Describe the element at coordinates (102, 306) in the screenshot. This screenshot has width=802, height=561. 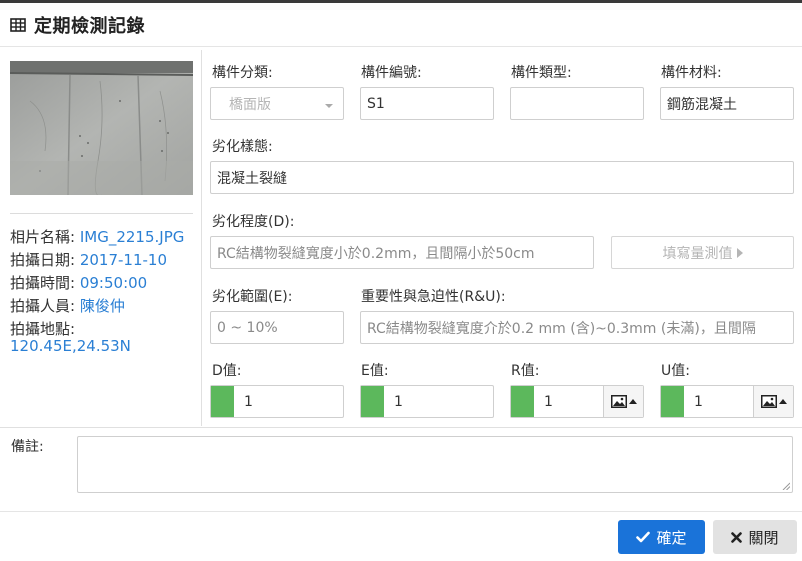
I see `photo-person-value: 陳俊仲` at that location.